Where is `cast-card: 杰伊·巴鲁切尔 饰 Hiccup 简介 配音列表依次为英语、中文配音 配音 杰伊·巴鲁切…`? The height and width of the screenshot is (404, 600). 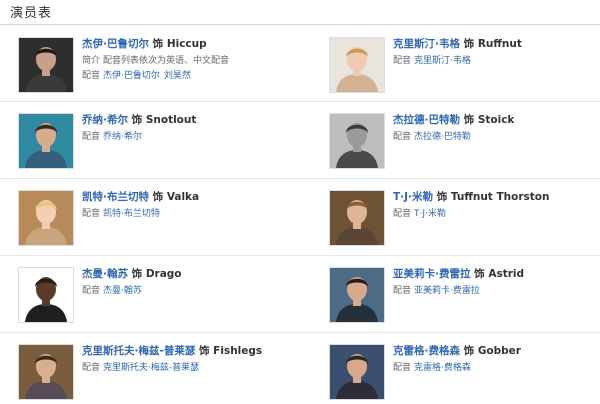
cast-card: 杰伊·巴鲁切尔 饰 Hiccup 简介 配音列表依次为英语、中文配音 配音 杰伊·巴鲁切… is located at coordinates (158, 67).